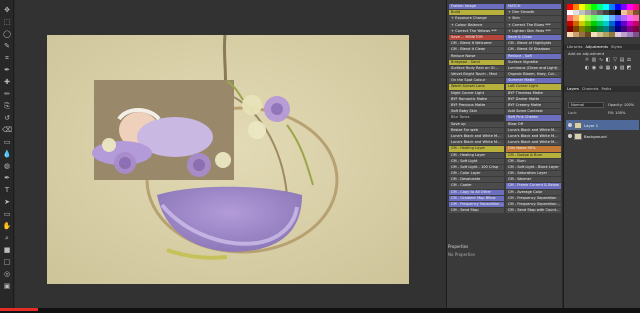 This screenshot has width=640, height=313. What do you see at coordinates (594, 60) in the screenshot?
I see `levels-icon: ▥` at bounding box center [594, 60].